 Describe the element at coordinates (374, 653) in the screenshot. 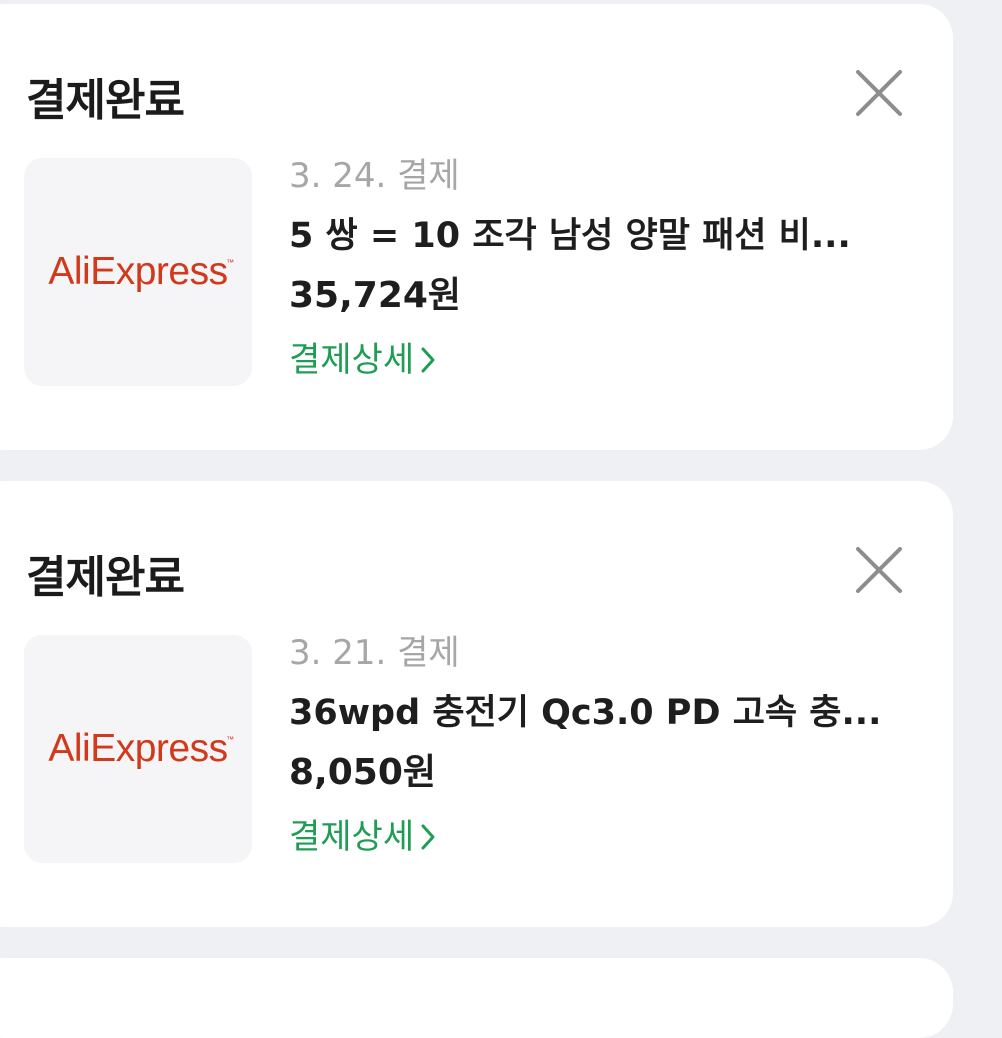

I see `payment-date: 3. 21. 결제` at that location.